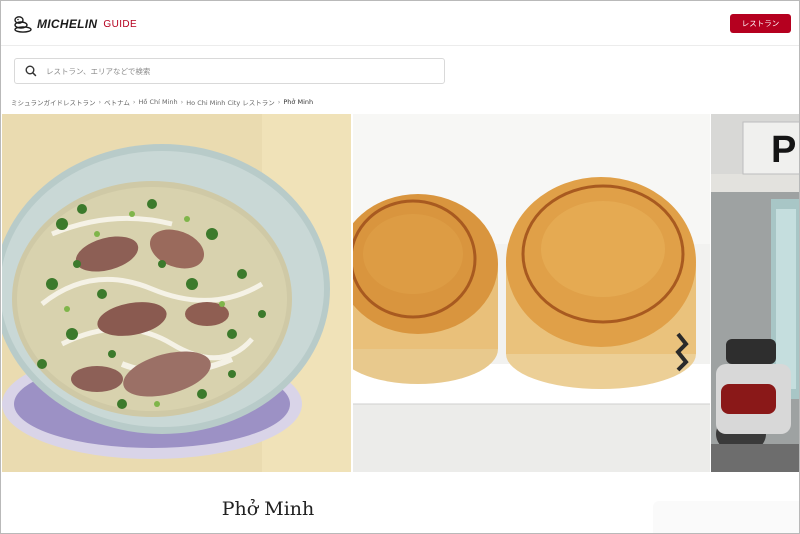 This screenshot has width=800, height=534. I want to click on gallery-photo-storefront: P, so click(755, 293).